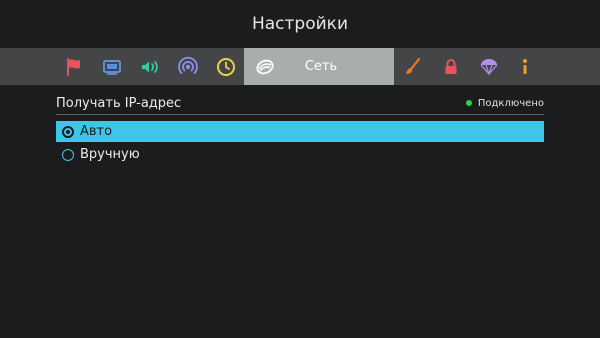  I want to click on tab-sound, so click(150, 66).